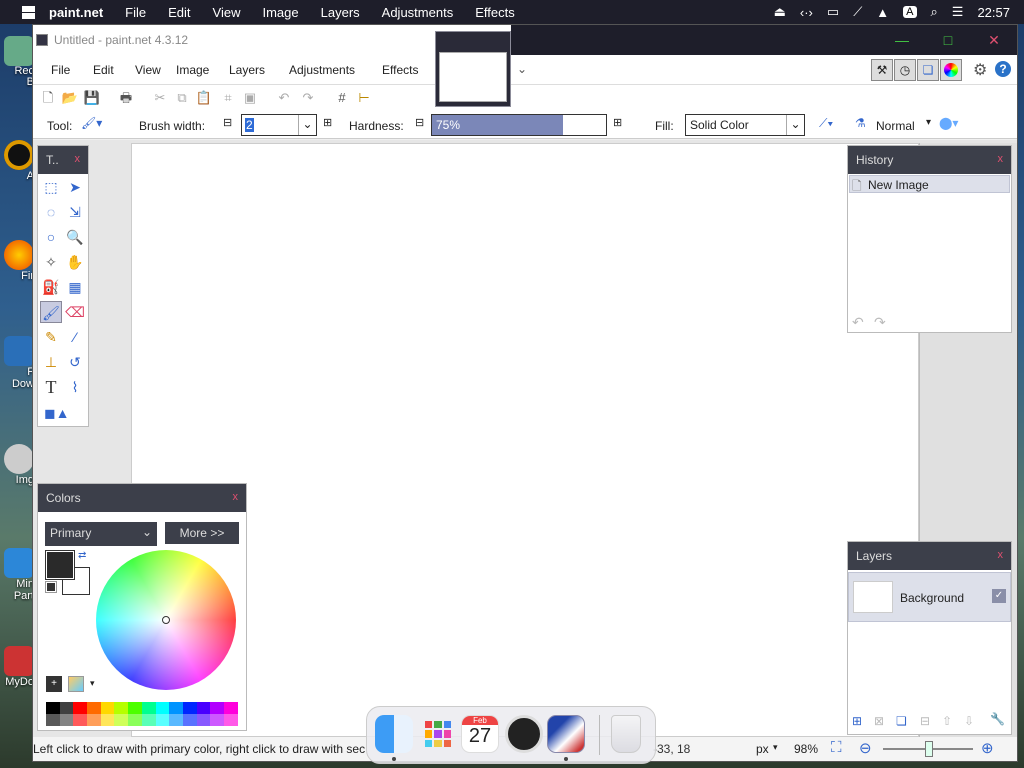 The height and width of the screenshot is (768, 1024). What do you see at coordinates (75, 362) in the screenshot?
I see `recolor-icon: ↺` at bounding box center [75, 362].